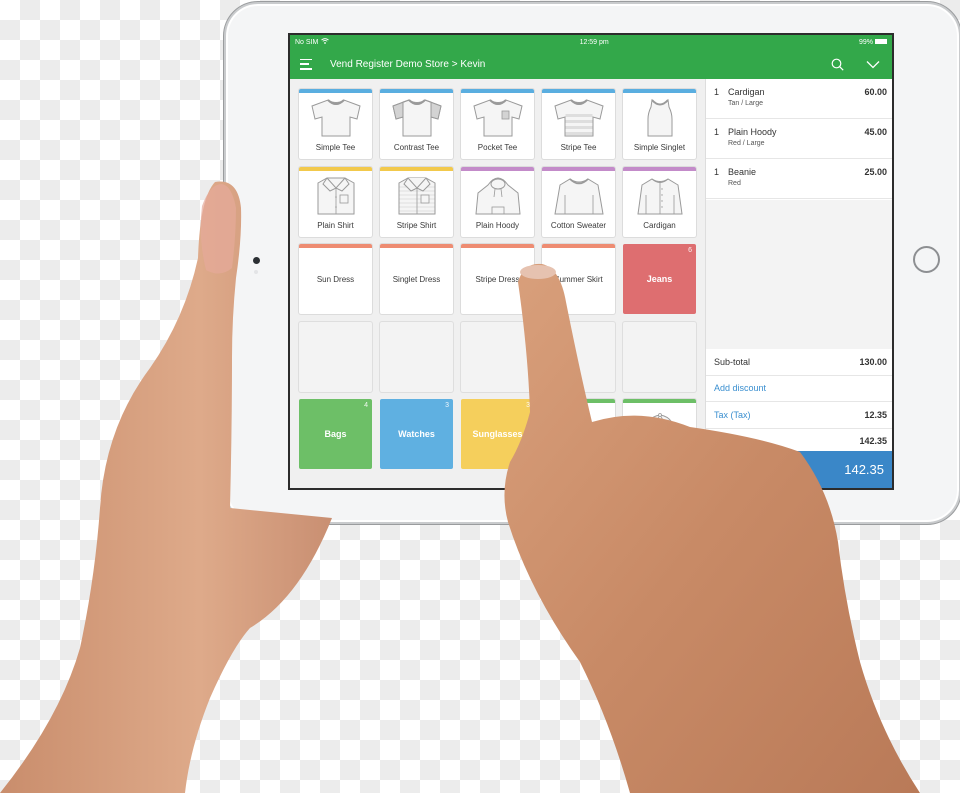  What do you see at coordinates (746, 103) in the screenshot?
I see `item-variant: Tan / Large` at bounding box center [746, 103].